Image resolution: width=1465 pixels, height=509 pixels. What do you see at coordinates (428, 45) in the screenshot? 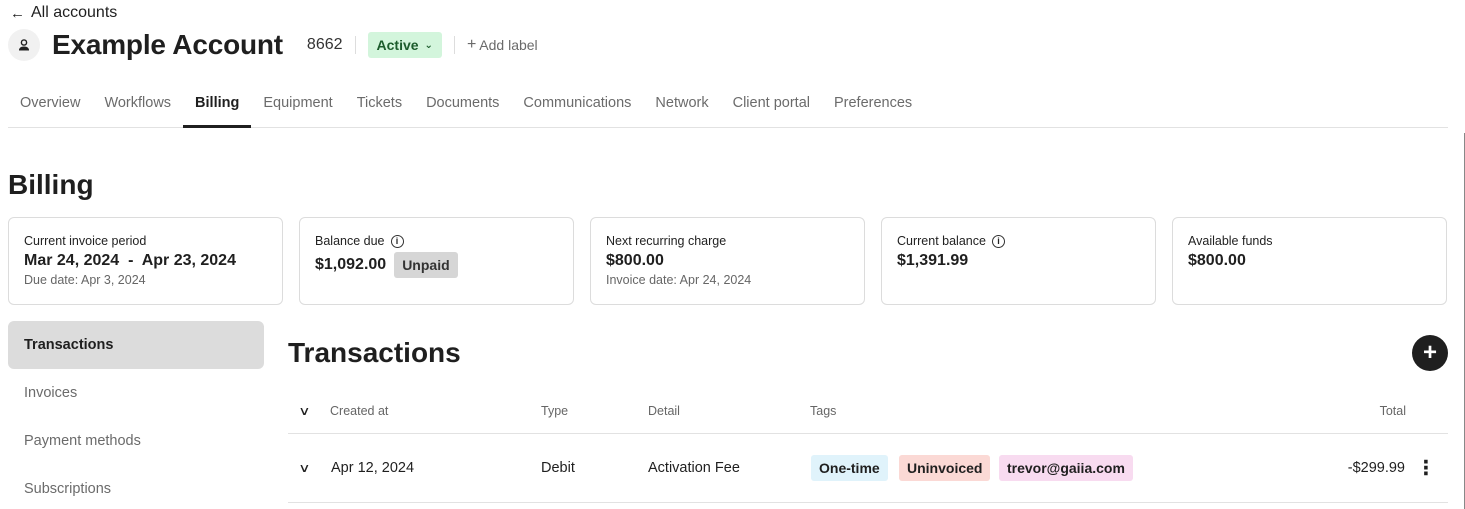
I see `chevron-down-icon: ⌄` at bounding box center [428, 45].